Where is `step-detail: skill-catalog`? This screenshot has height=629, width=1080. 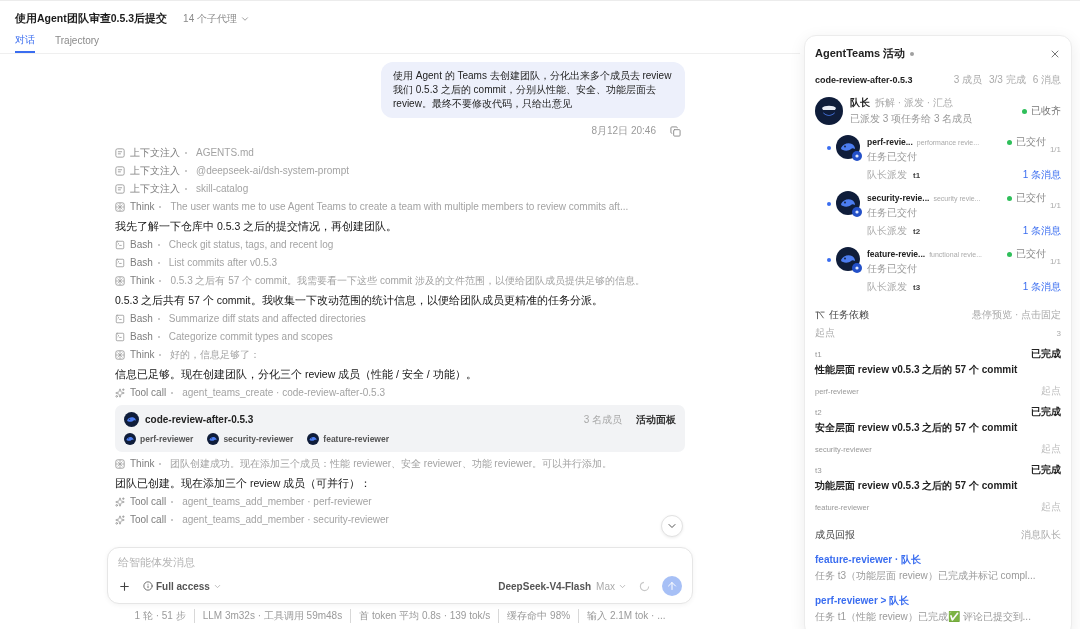 step-detail: skill-catalog is located at coordinates (222, 188).